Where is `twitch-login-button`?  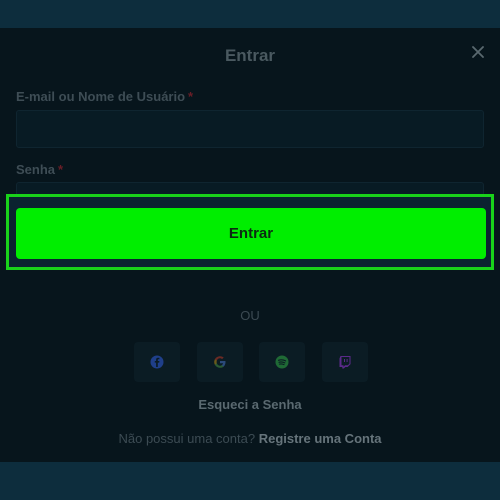 twitch-login-button is located at coordinates (345, 362).